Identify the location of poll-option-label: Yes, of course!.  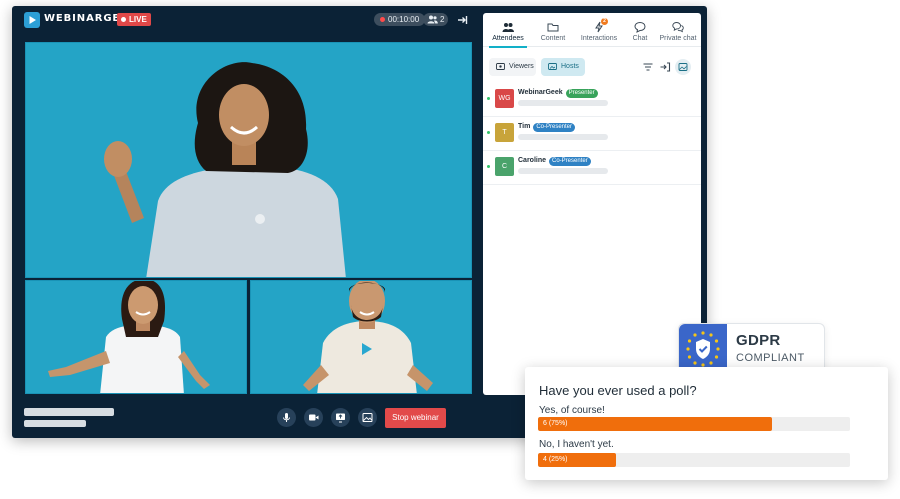
(572, 410).